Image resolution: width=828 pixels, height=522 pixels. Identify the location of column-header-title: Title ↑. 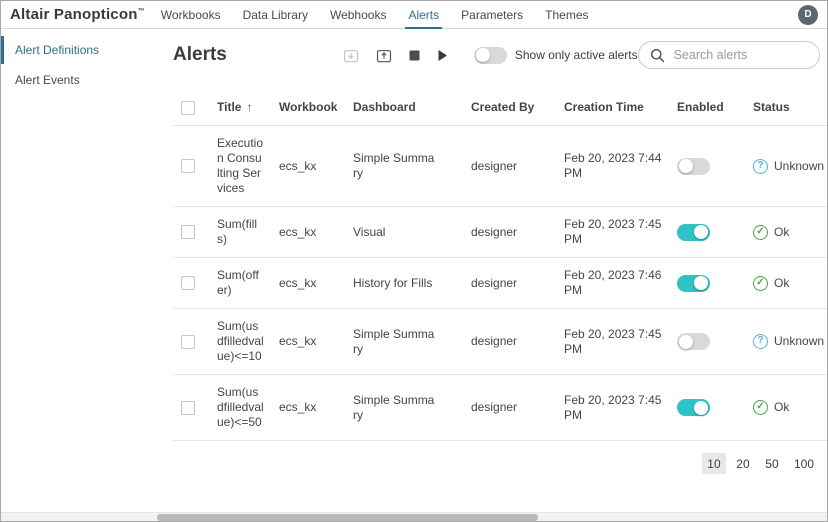
(248, 108).